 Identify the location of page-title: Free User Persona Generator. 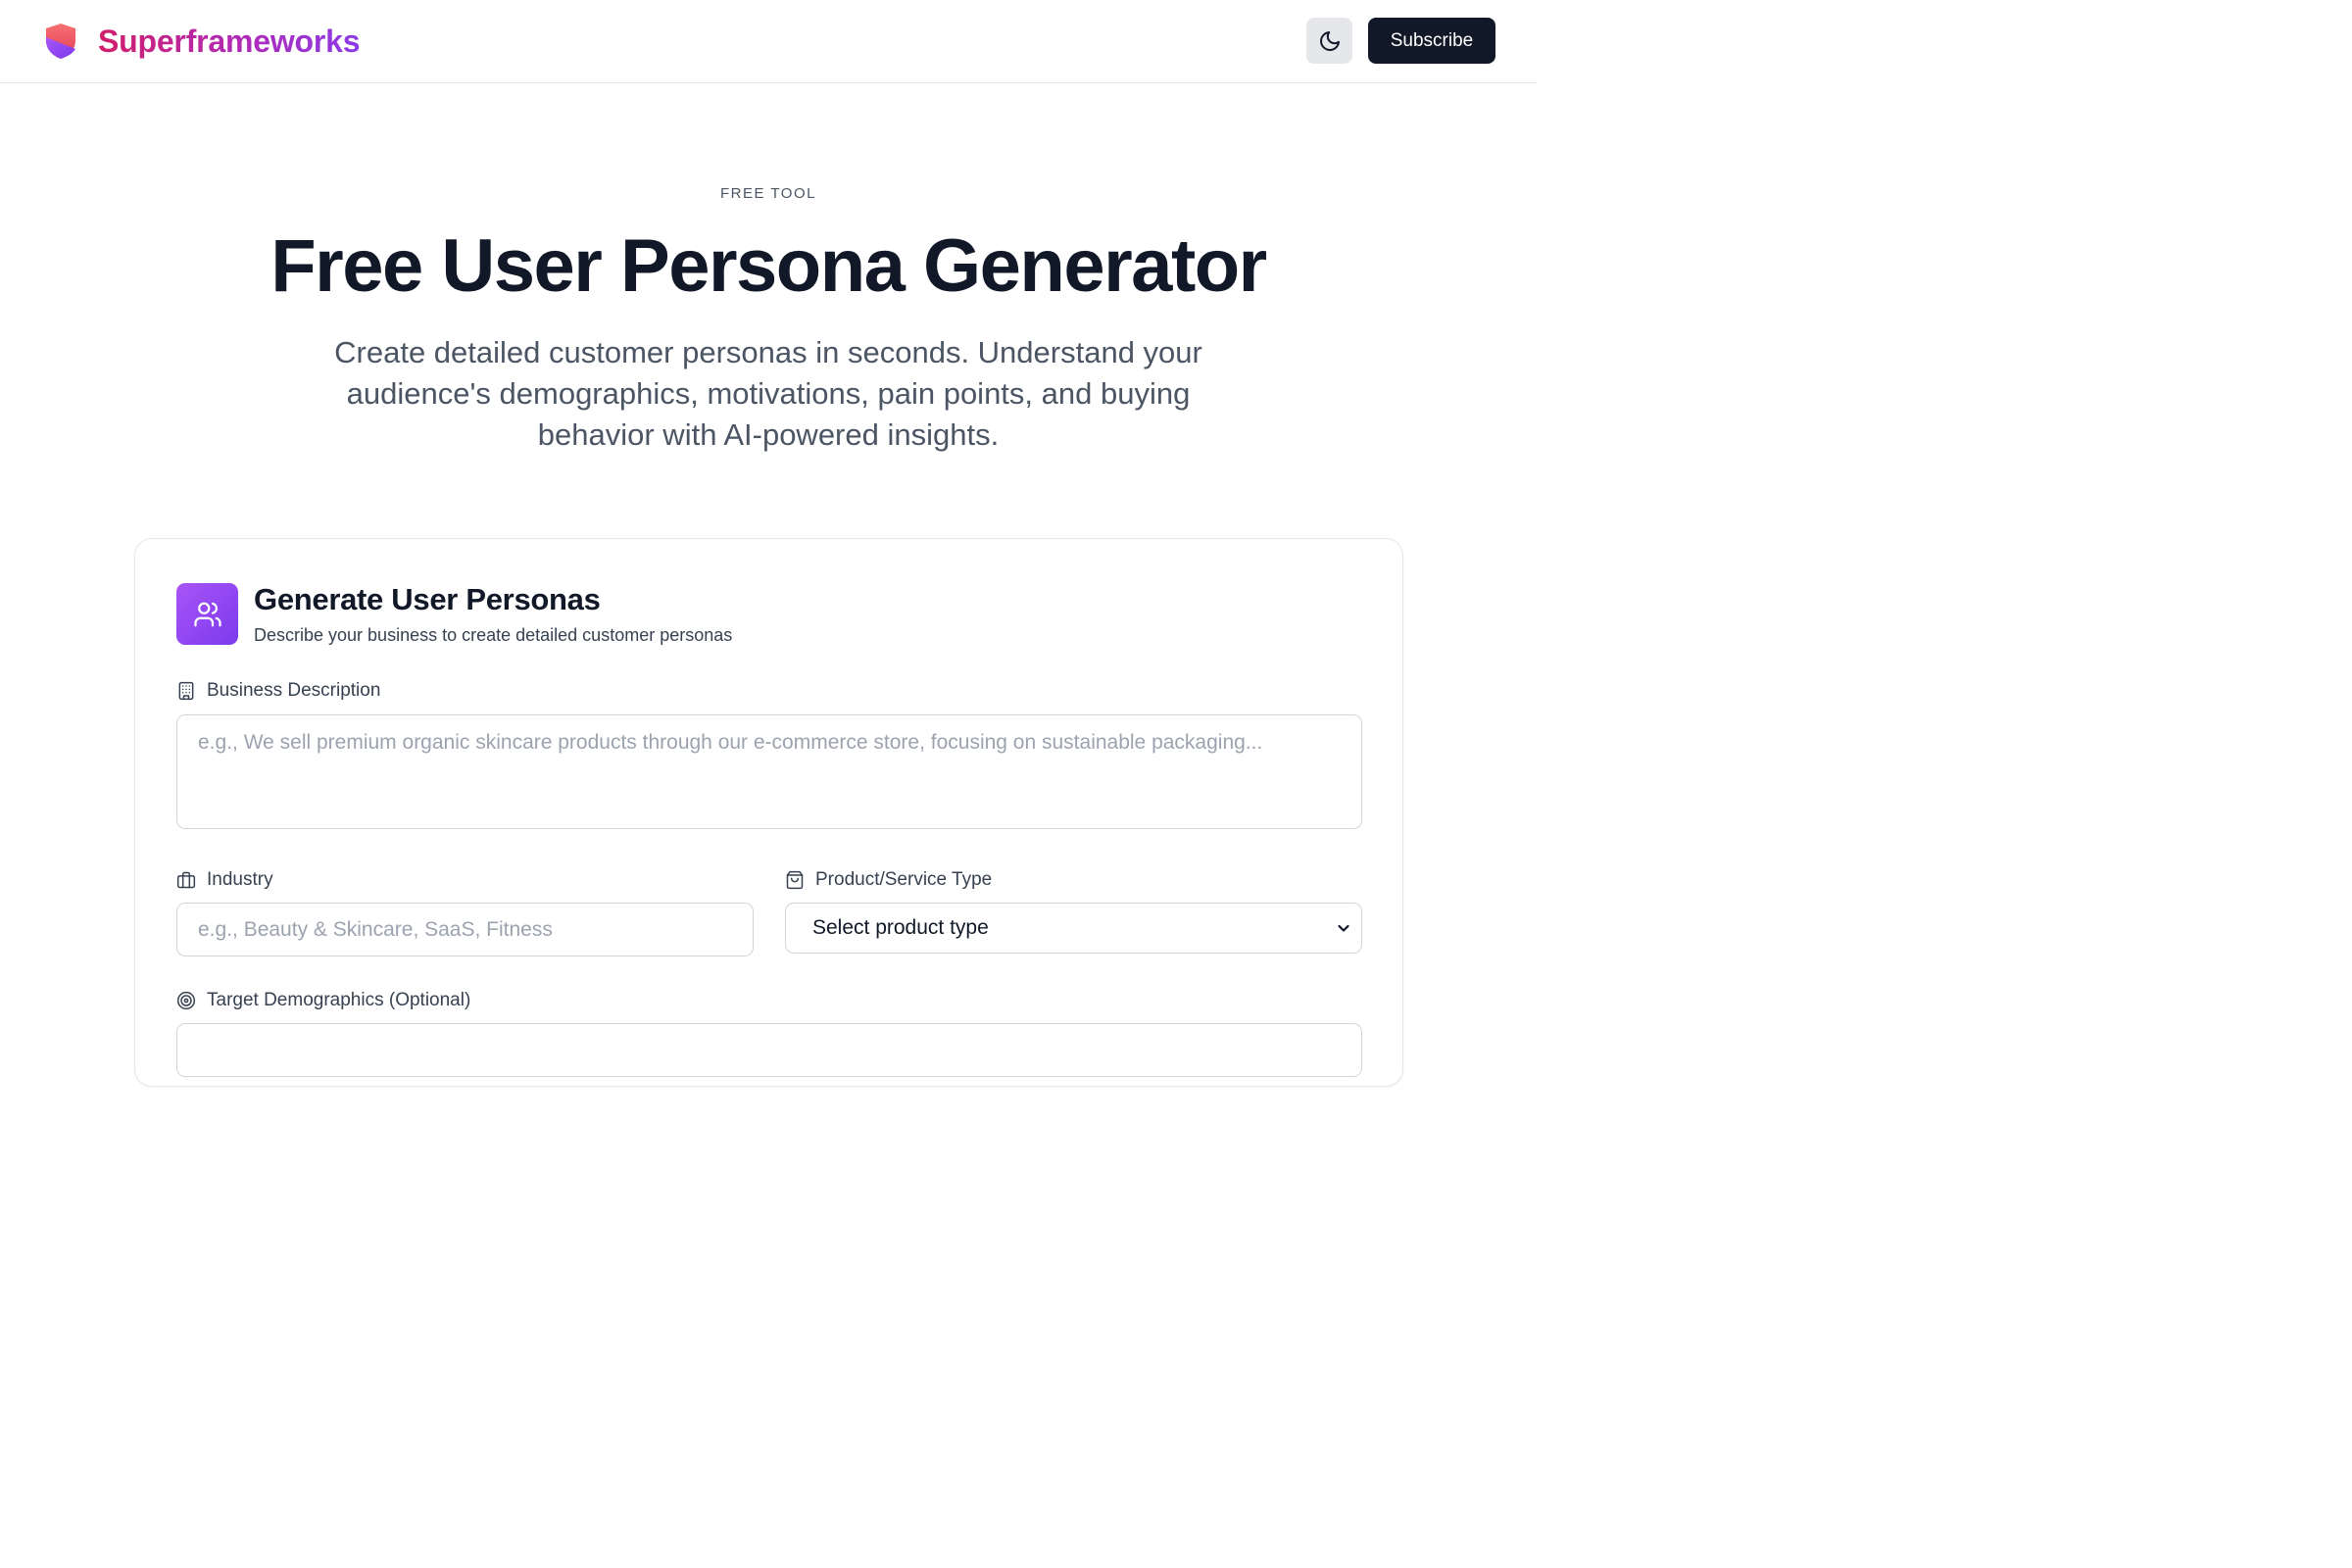
(768, 266).